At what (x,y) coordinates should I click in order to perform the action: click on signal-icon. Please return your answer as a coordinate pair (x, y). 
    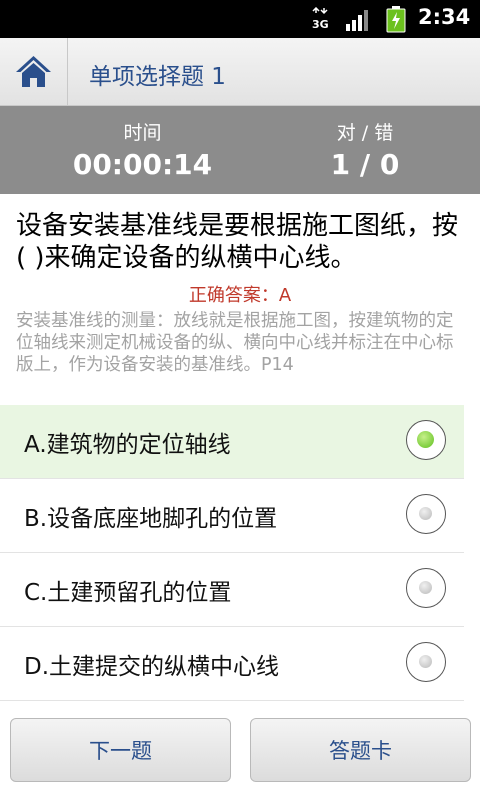
    Looking at the image, I should click on (357, 20).